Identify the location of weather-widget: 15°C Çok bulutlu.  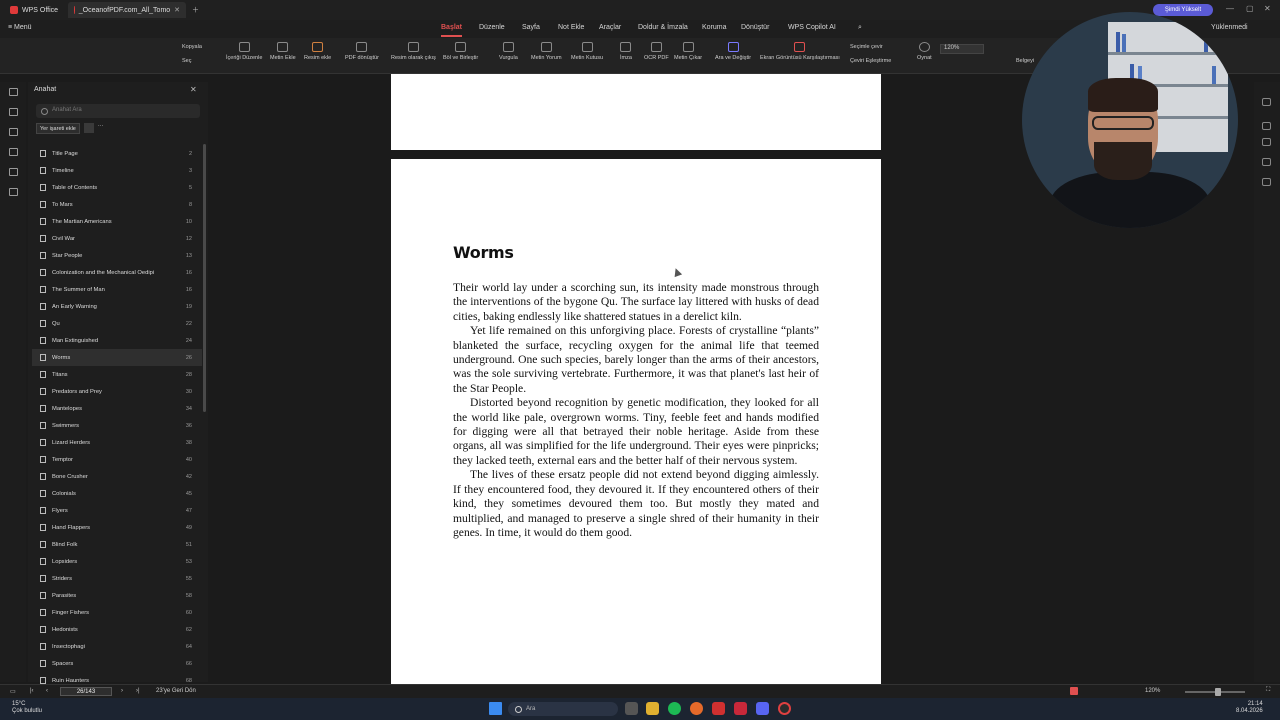
(27, 708).